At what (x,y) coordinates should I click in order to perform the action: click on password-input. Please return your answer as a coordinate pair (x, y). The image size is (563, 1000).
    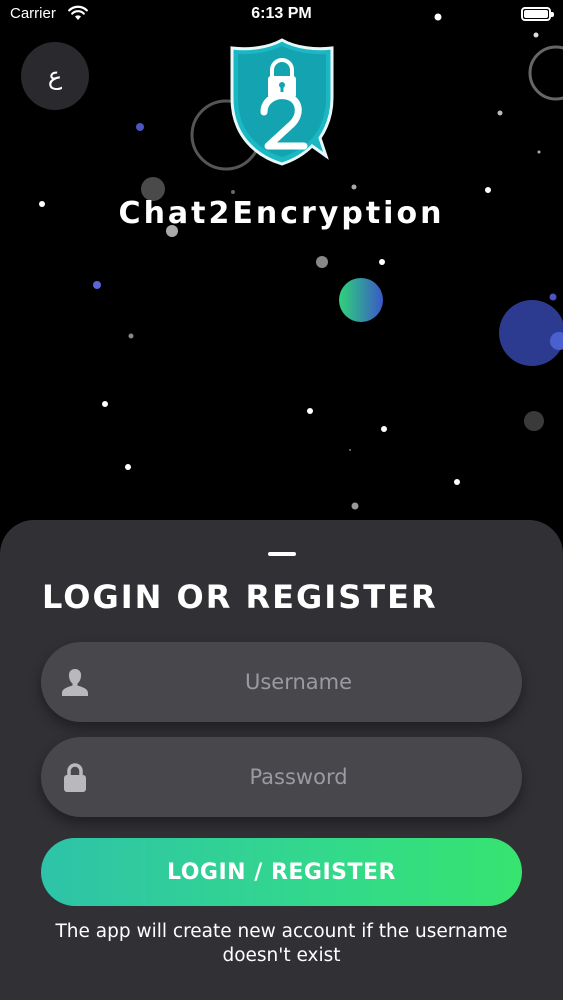
    Looking at the image, I should click on (298, 777).